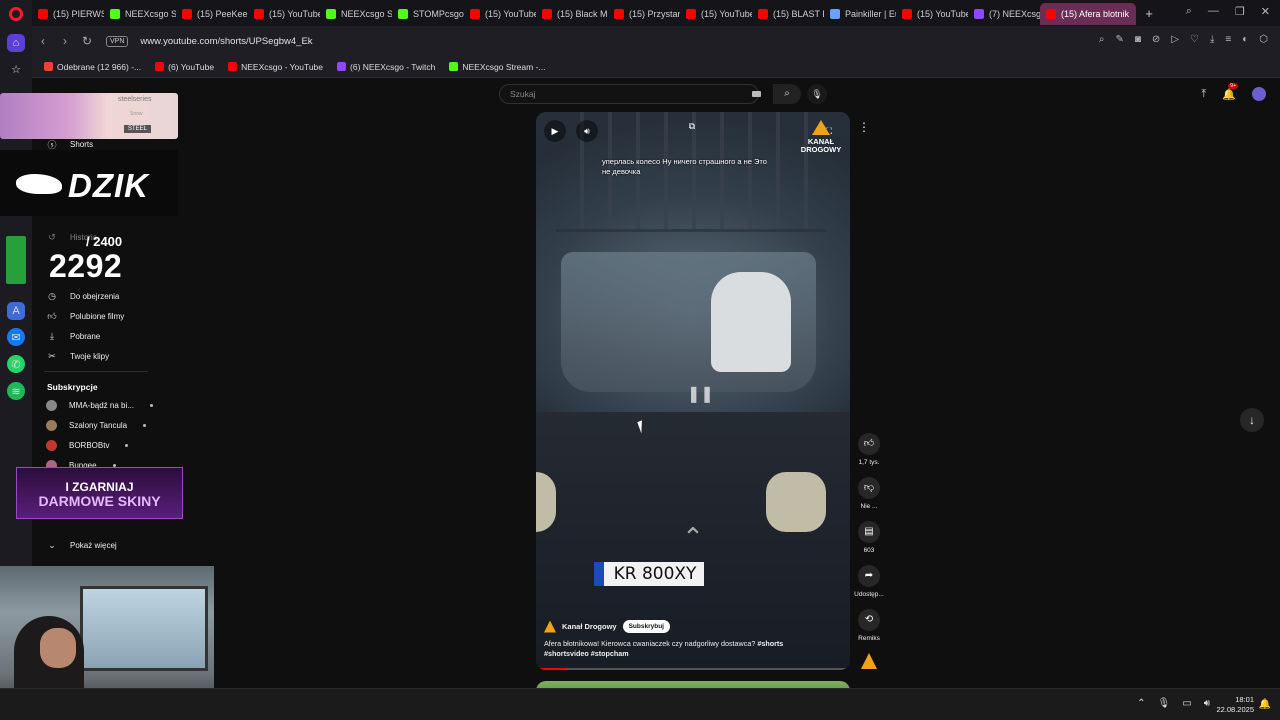 This screenshot has height=720, width=1280. What do you see at coordinates (1004, 14) in the screenshot?
I see `browser-tab: (7) NEEXcsgo` at bounding box center [1004, 14].